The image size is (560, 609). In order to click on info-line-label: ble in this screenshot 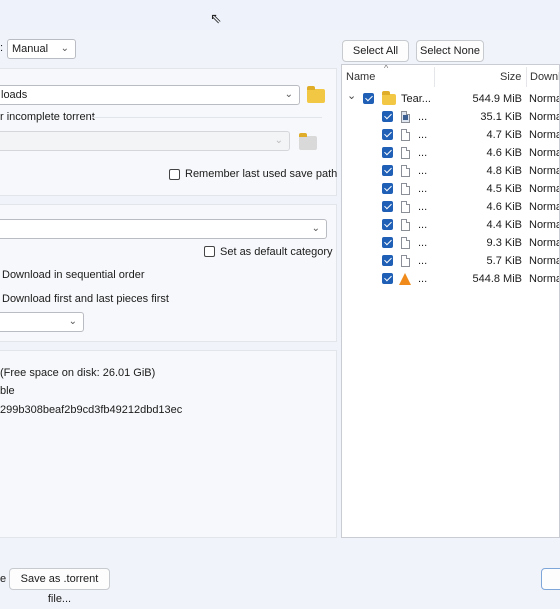, I will do `click(7, 391)`.